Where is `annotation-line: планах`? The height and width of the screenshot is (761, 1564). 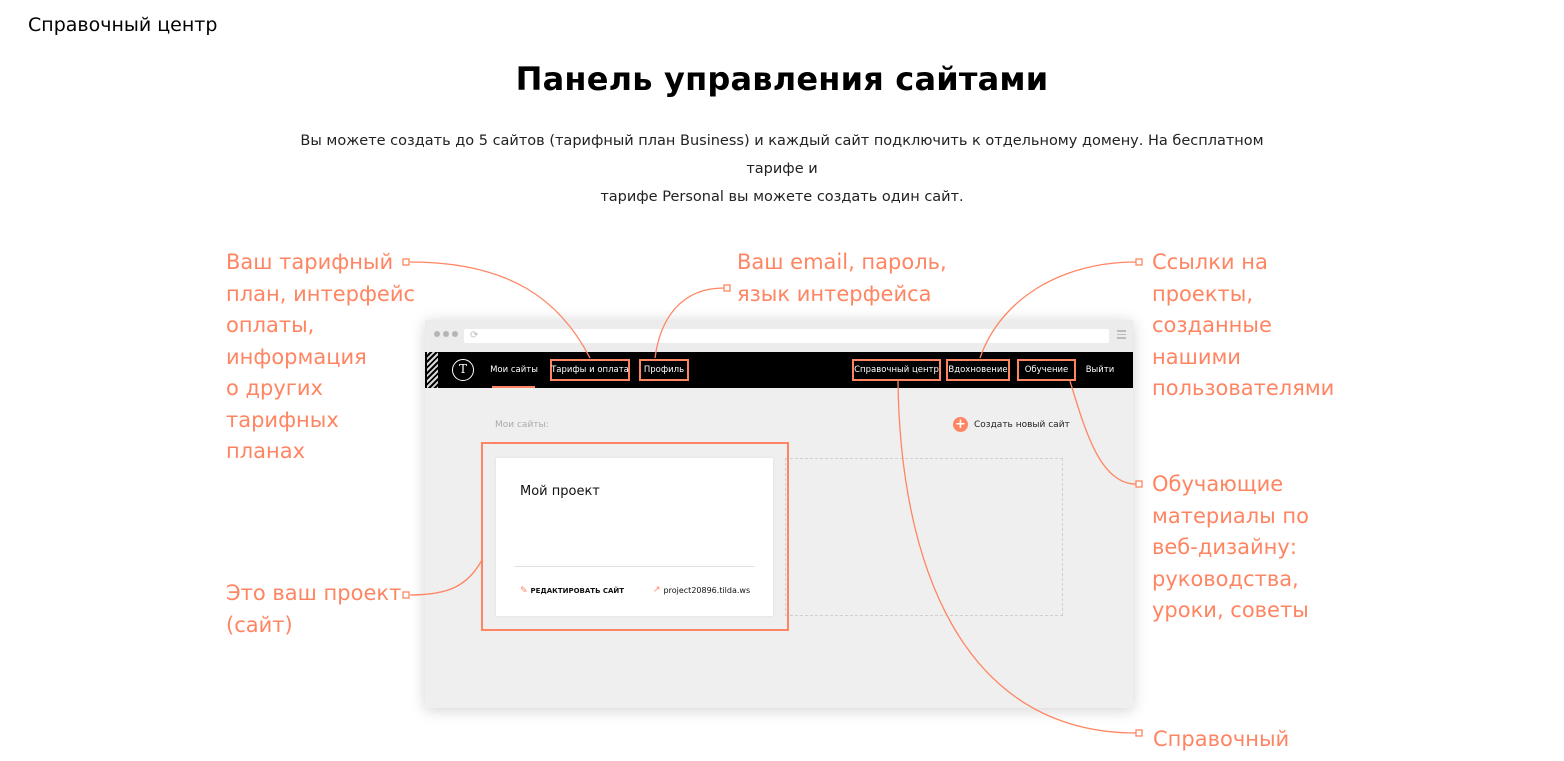 annotation-line: планах is located at coordinates (266, 451).